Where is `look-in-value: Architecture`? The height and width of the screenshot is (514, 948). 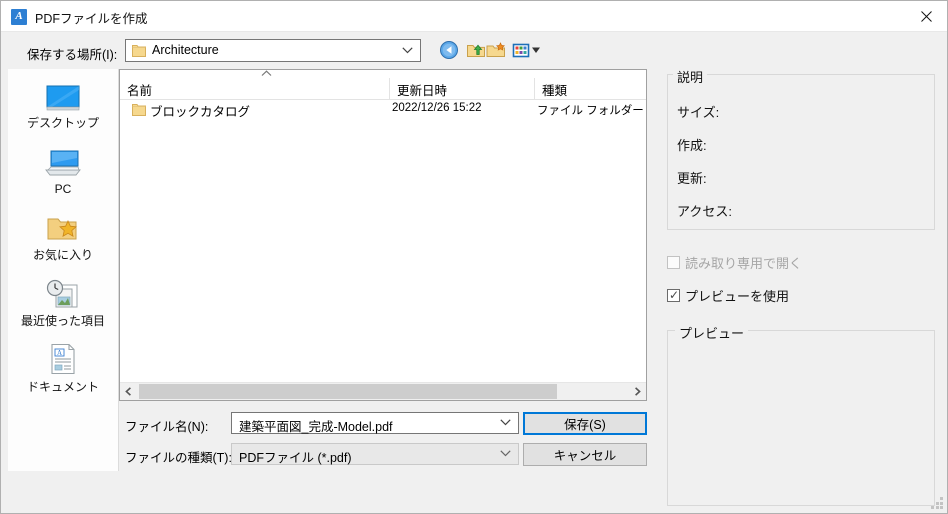 look-in-value: Architecture is located at coordinates (185, 50).